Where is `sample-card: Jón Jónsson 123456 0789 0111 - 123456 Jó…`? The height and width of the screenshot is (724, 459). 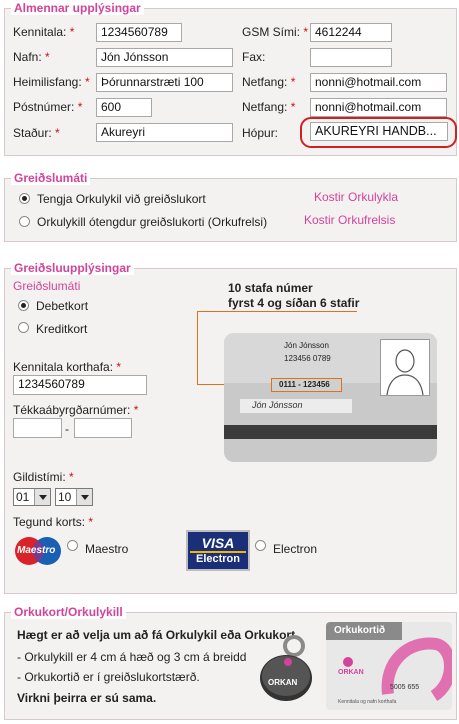 sample-card: Jón Jónsson 123456 0789 0111 - 123456 Jó… is located at coordinates (330, 397).